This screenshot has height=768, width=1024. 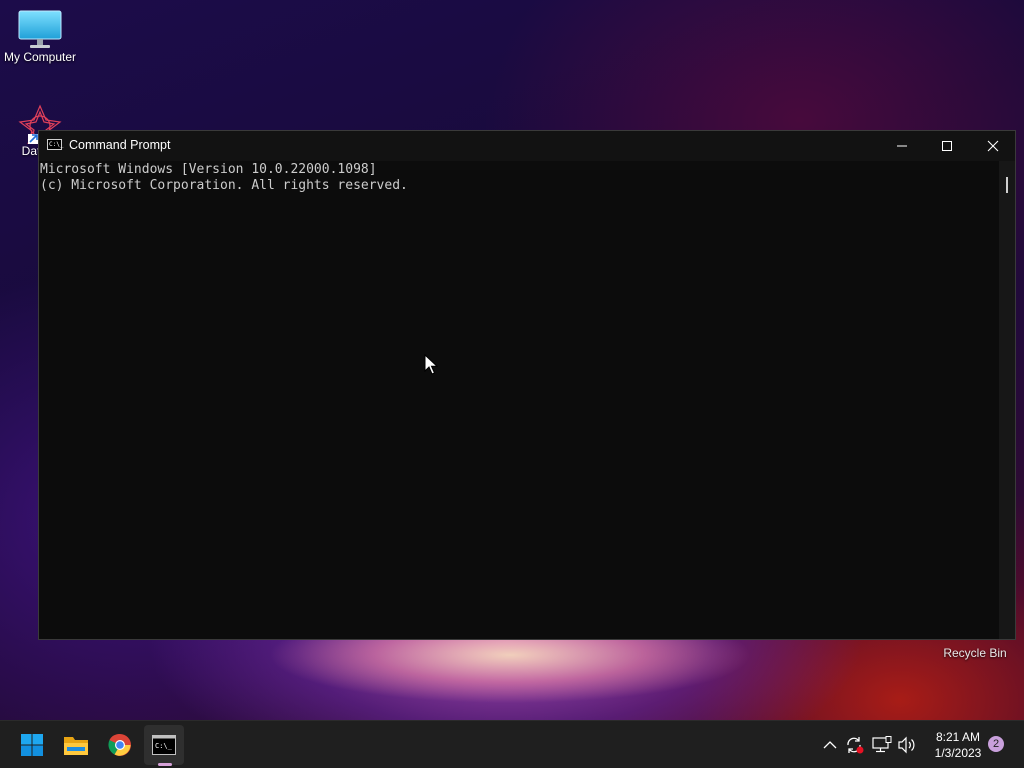 What do you see at coordinates (1007, 185) in the screenshot?
I see `scrollbar-thumb` at bounding box center [1007, 185].